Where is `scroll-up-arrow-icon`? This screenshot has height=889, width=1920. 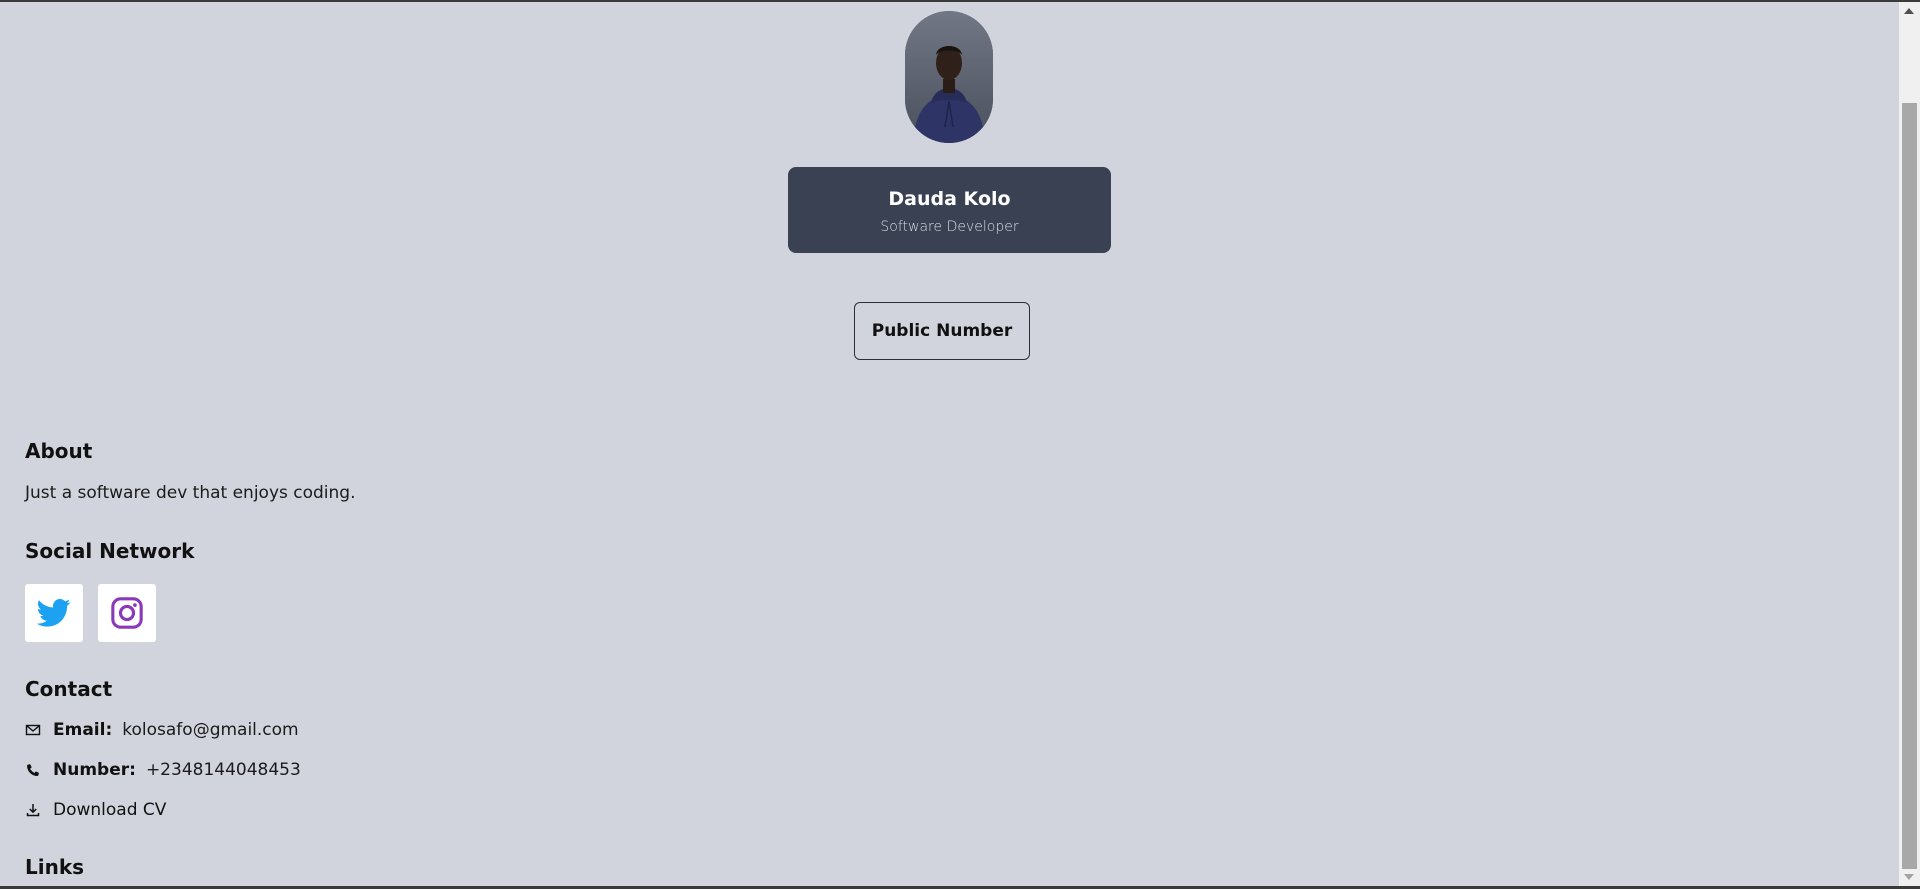
scroll-up-arrow-icon is located at coordinates (1909, 11).